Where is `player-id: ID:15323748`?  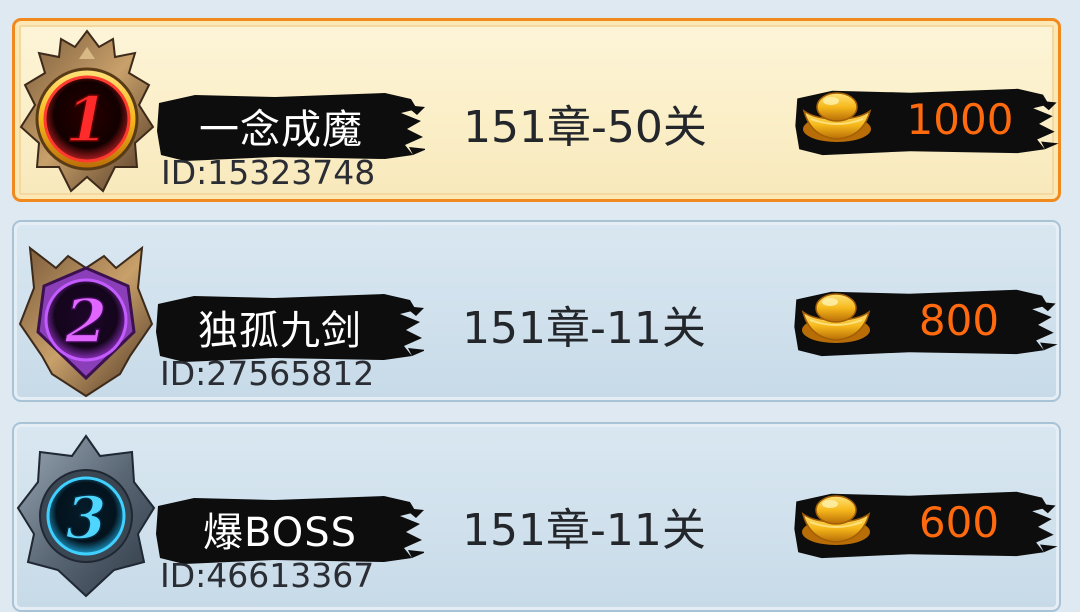
player-id: ID:15323748 is located at coordinates (268, 172).